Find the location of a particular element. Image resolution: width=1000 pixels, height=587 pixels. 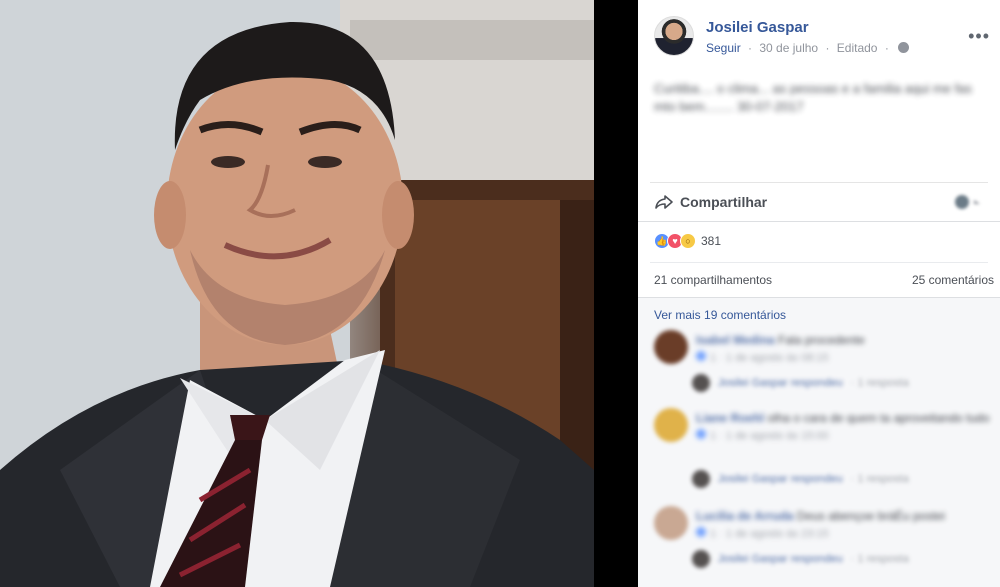

share-button: Compartilhar is located at coordinates (723, 202).